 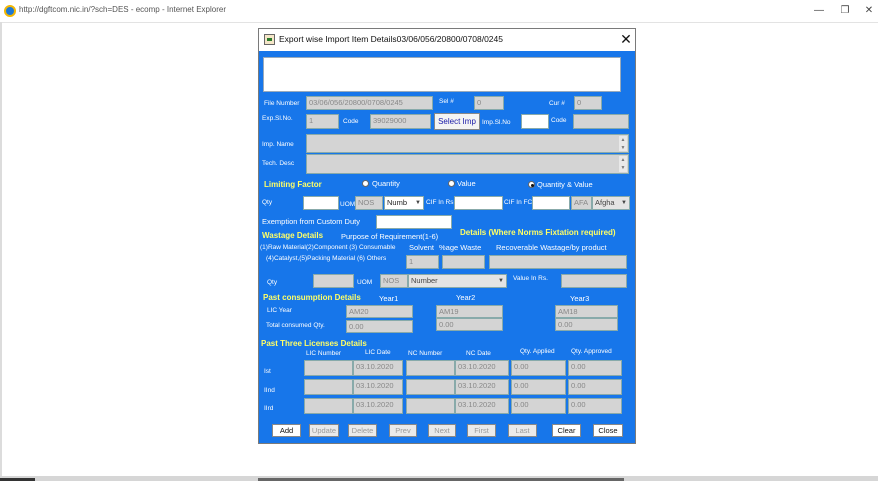 What do you see at coordinates (451, 183) in the screenshot?
I see `radio-value` at bounding box center [451, 183].